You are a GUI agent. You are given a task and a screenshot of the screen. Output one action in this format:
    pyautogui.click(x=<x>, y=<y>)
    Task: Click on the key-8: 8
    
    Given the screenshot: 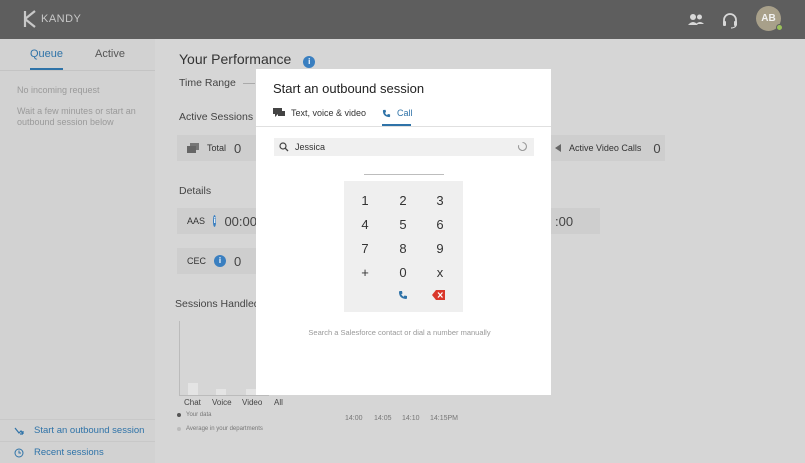 What is the action you would take?
    pyautogui.click(x=403, y=248)
    